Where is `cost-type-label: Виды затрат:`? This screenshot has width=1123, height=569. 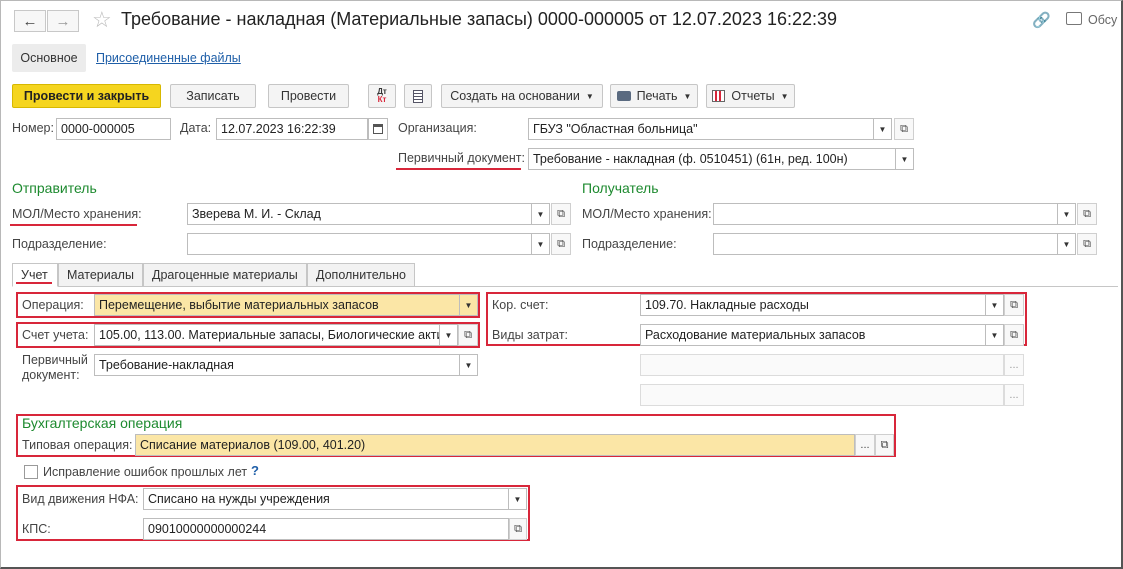 cost-type-label: Виды затрат: is located at coordinates (530, 335).